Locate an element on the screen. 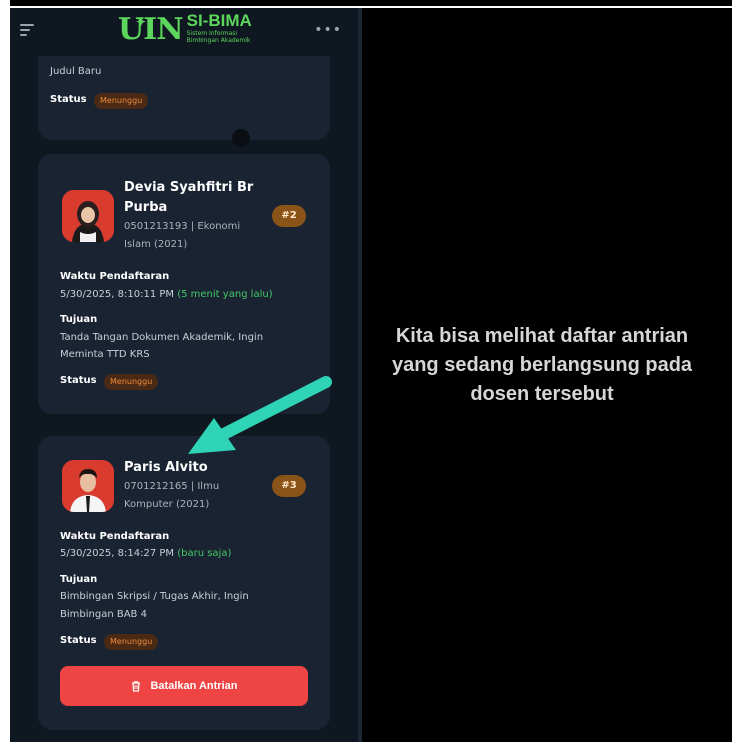  waktu-relative: (5 menit yang lalu) is located at coordinates (225, 294).